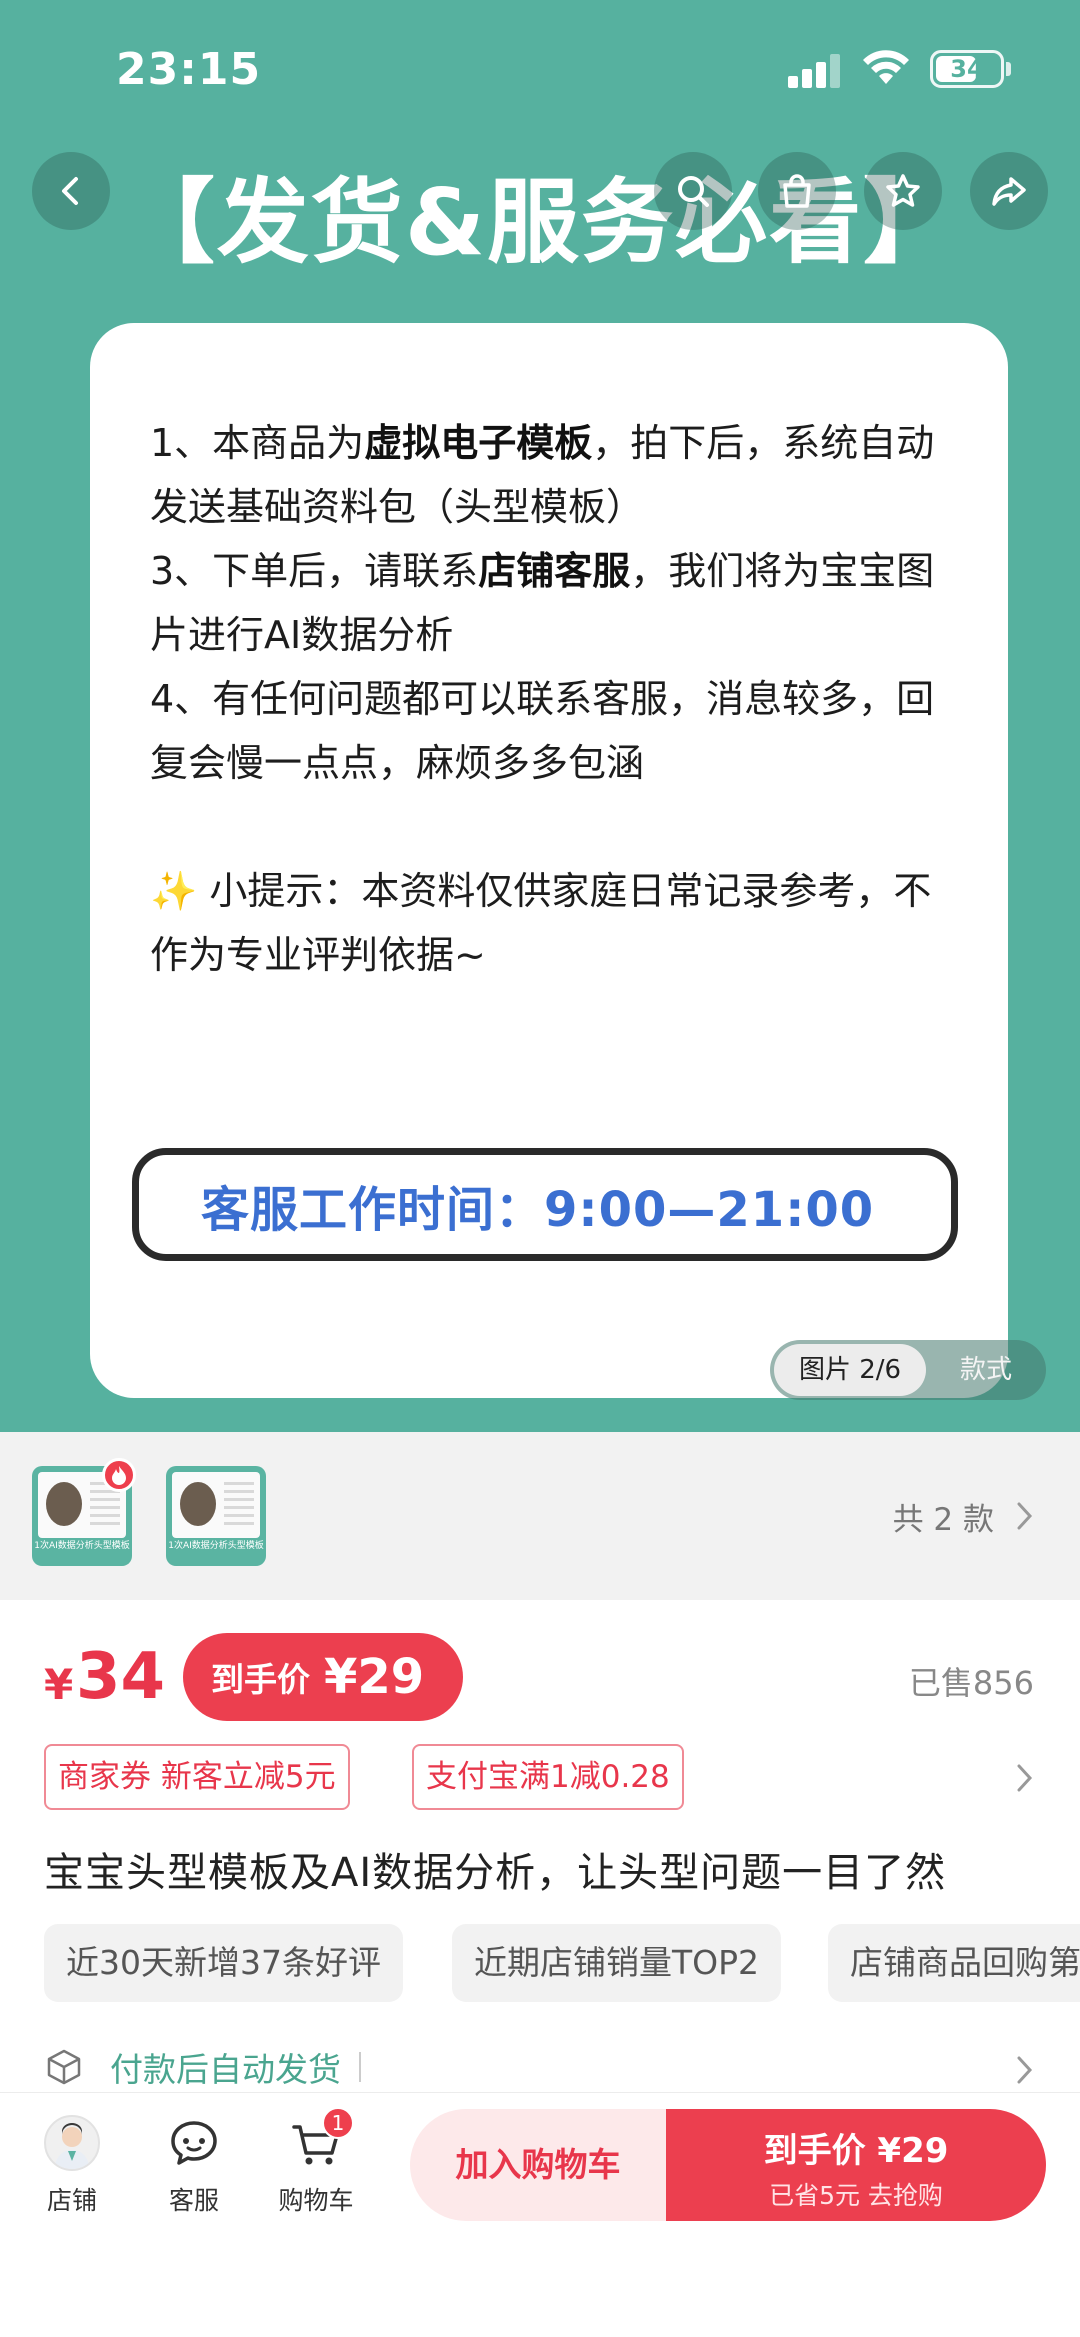 The image size is (1080, 2337). I want to click on buy-now-price: 到手价 ¥29, so click(856, 2151).